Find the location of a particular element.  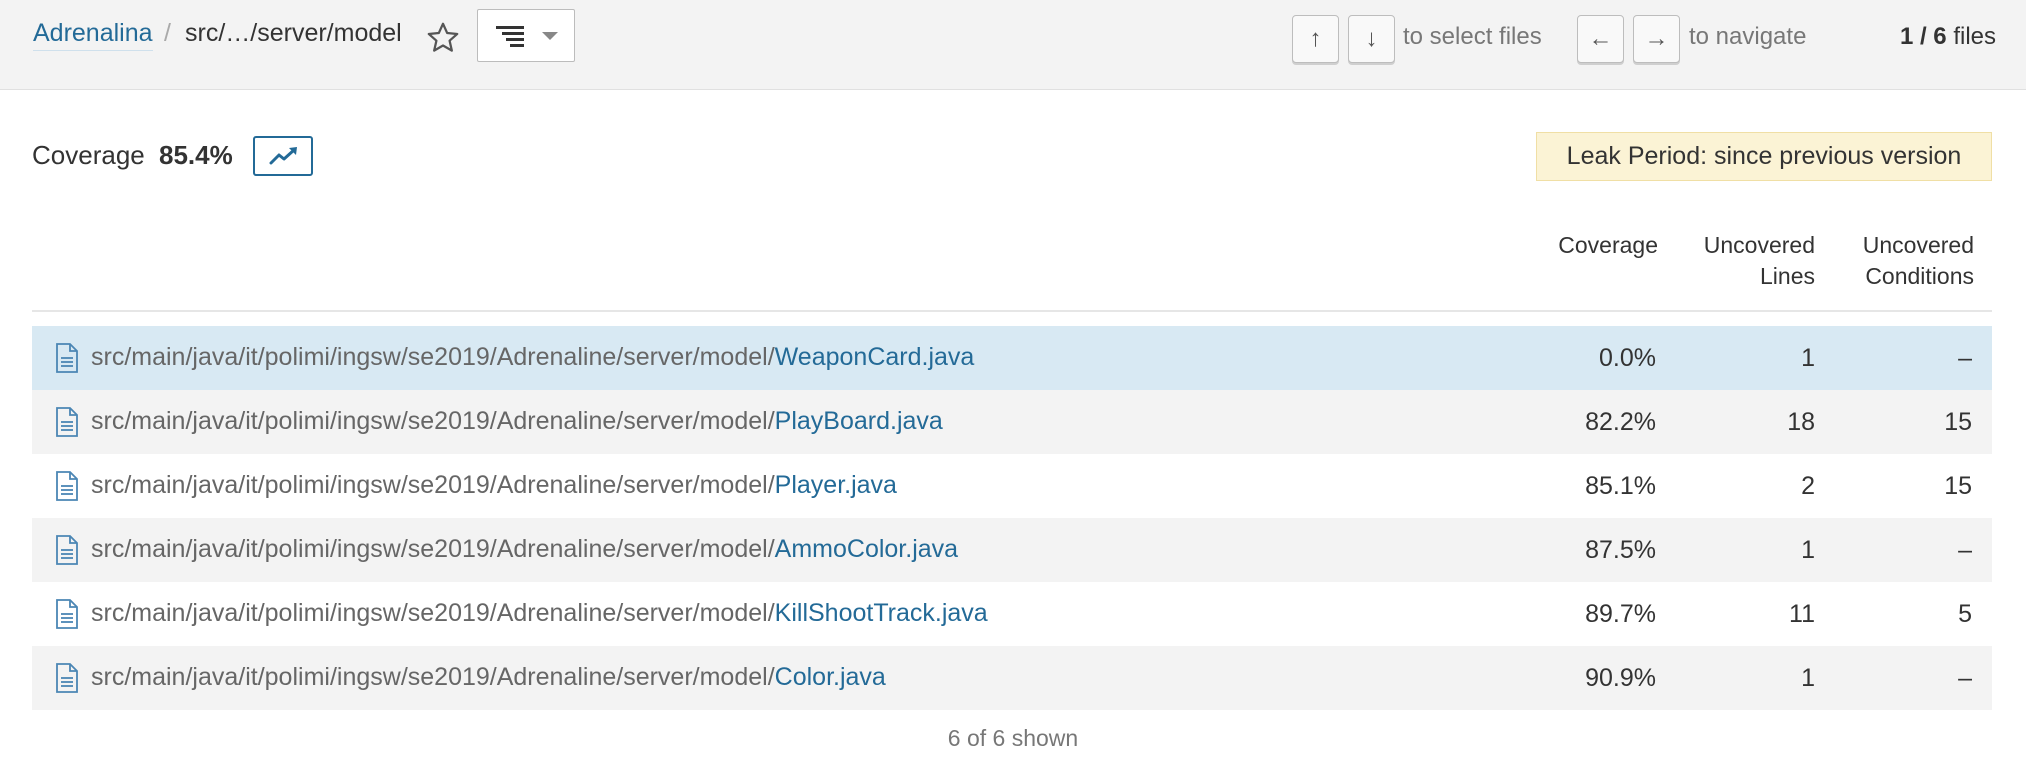

arrow-down-key: ↓ is located at coordinates (1371, 39).